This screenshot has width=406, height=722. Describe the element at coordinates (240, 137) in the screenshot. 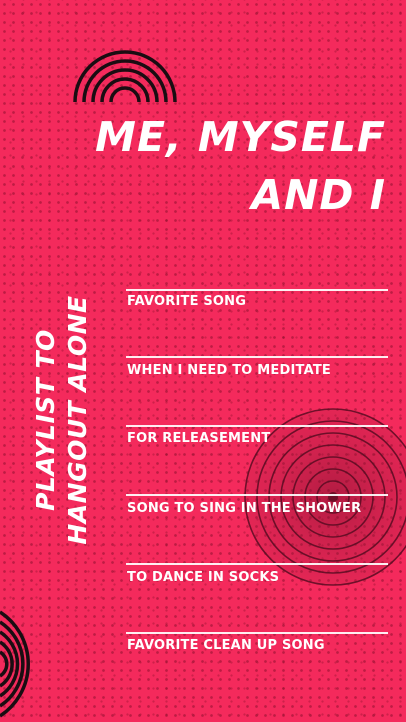

I see `title-line-1: ME, MYSELF` at that location.